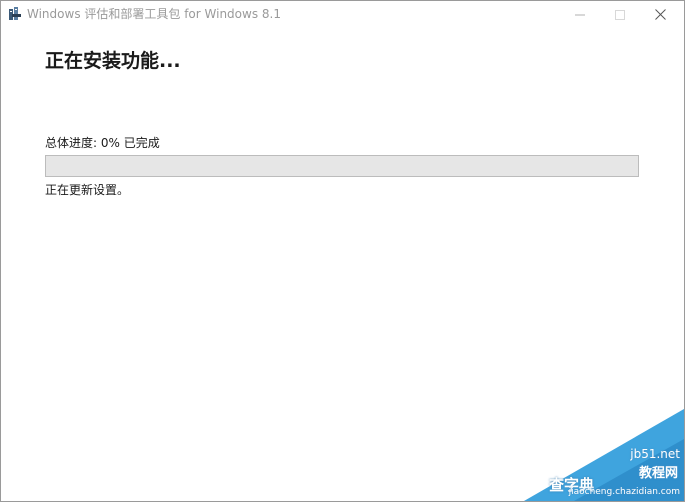 The height and width of the screenshot is (502, 685). Describe the element at coordinates (154, 14) in the screenshot. I see `window-title: Windows 评估和部署工具包 for Windows 8.1` at that location.